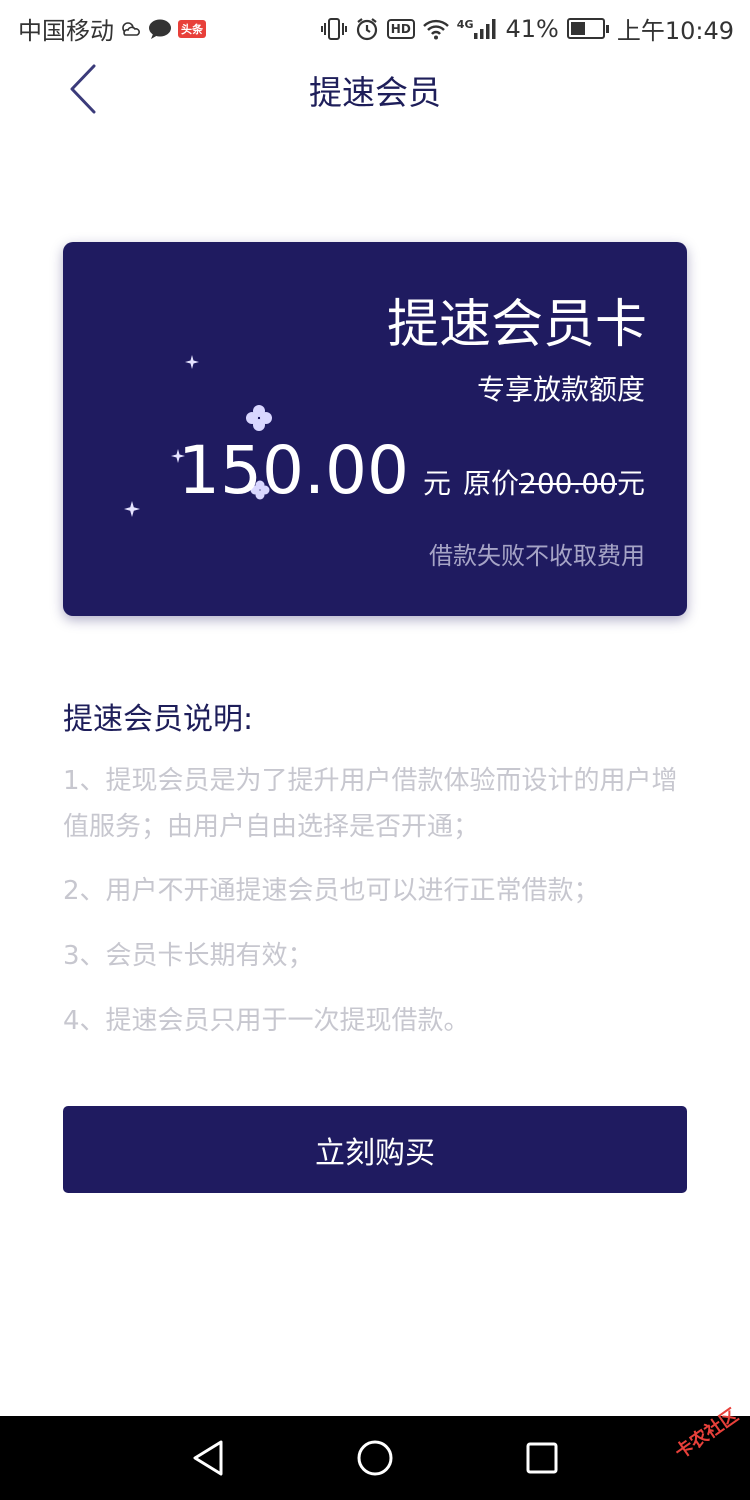 This screenshot has width=750, height=1500. What do you see at coordinates (375, 92) in the screenshot?
I see `page-title: 提速会员` at bounding box center [375, 92].